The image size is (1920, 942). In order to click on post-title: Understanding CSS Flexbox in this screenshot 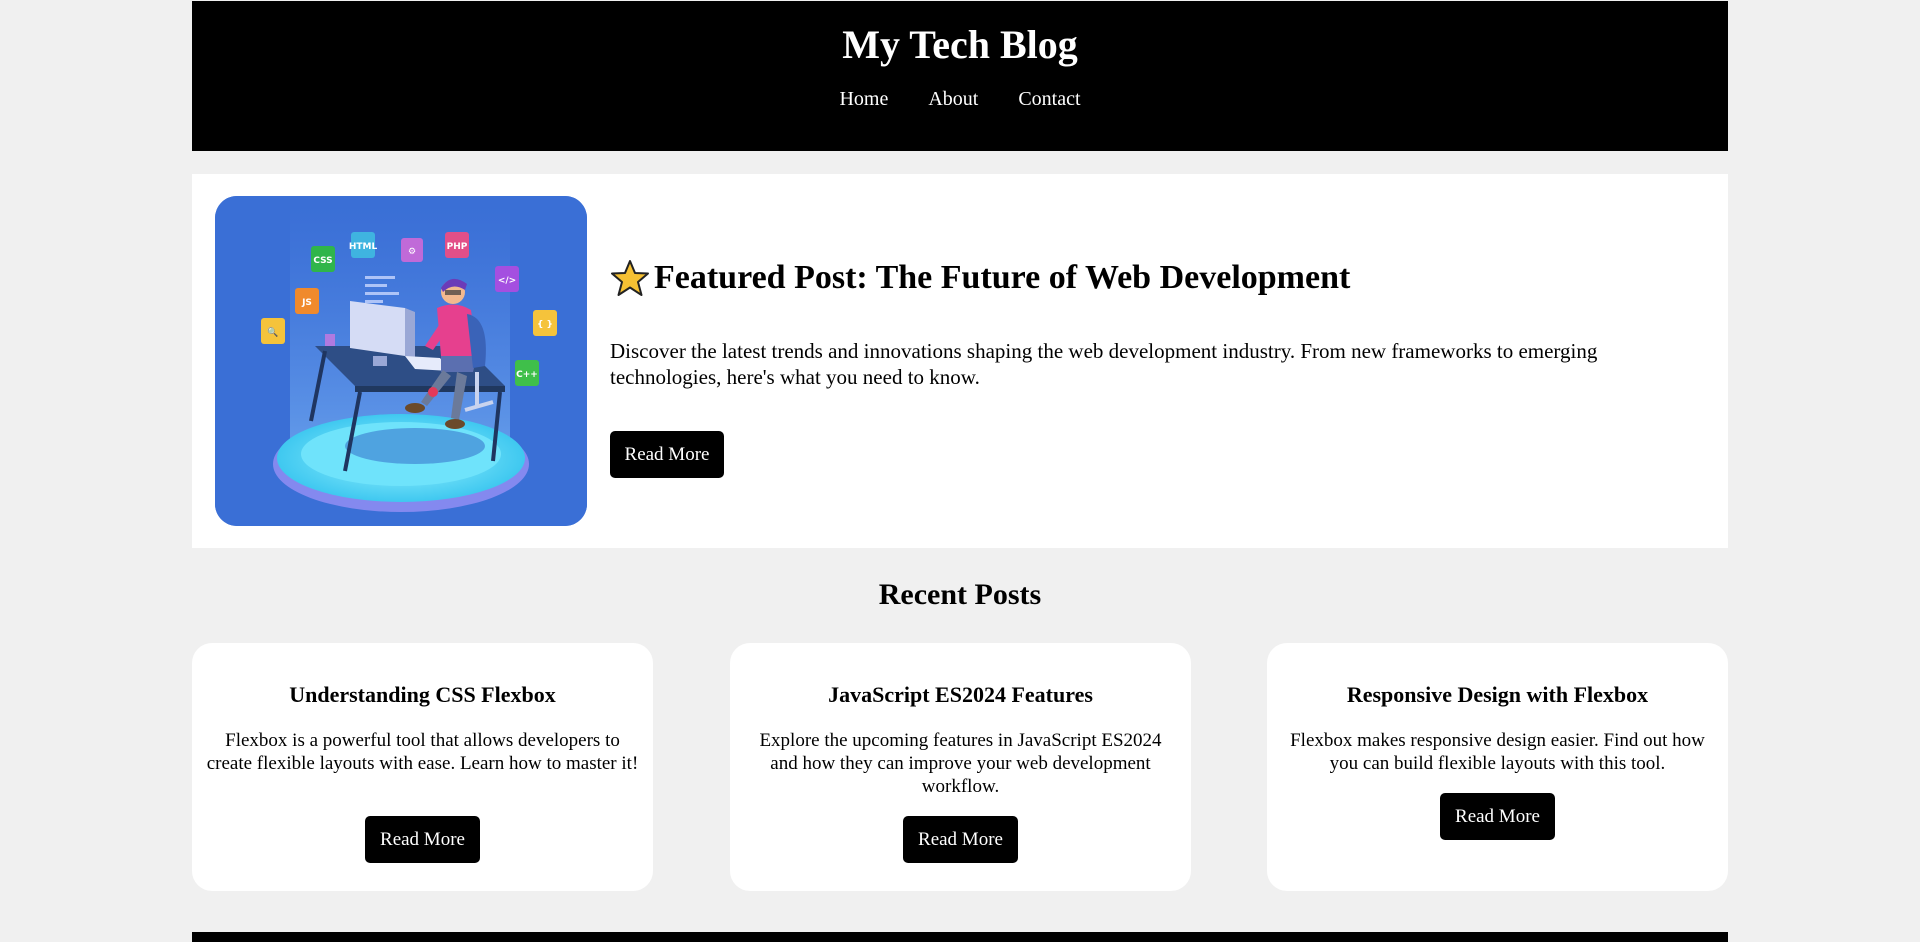, I will do `click(422, 694)`.